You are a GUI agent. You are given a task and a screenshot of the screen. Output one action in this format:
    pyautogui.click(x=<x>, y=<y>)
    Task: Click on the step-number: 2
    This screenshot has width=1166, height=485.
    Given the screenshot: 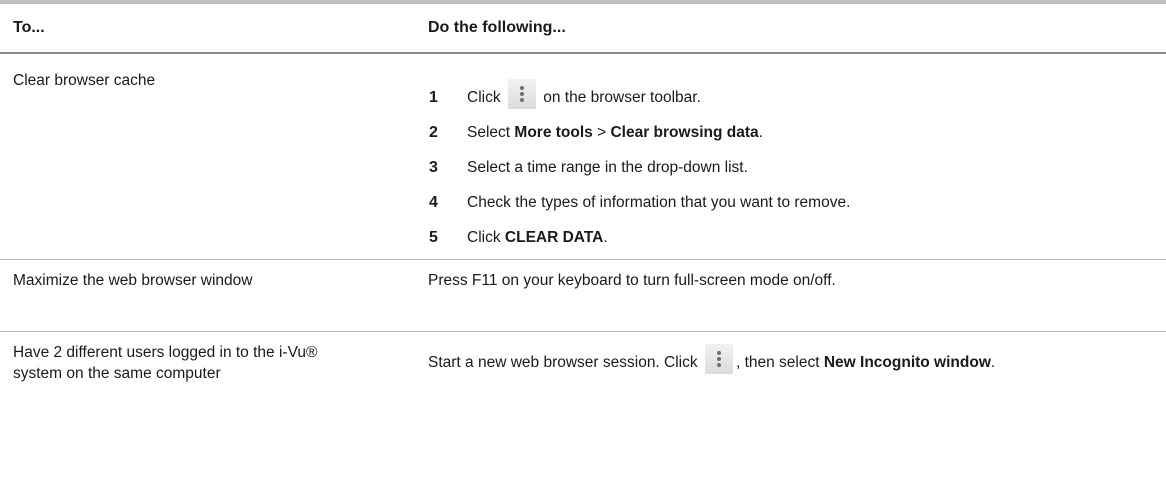 What is the action you would take?
    pyautogui.click(x=433, y=132)
    